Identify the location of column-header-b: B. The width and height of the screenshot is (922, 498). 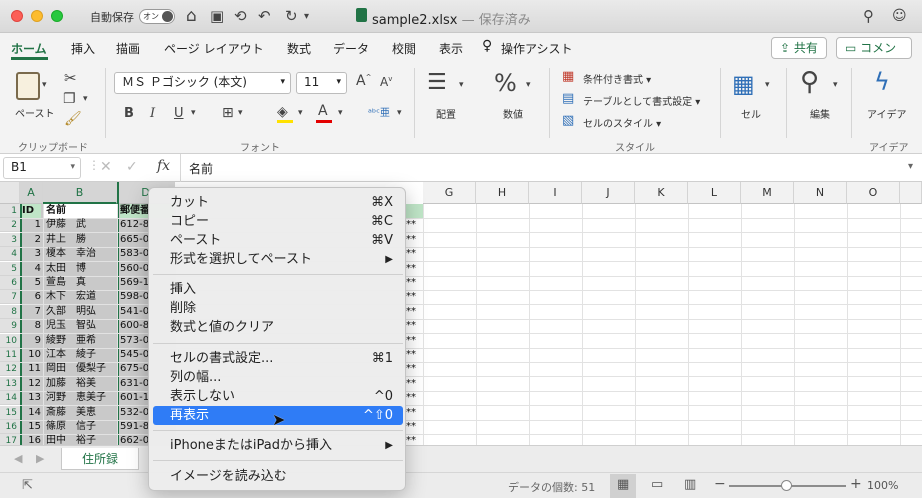
(80, 193).